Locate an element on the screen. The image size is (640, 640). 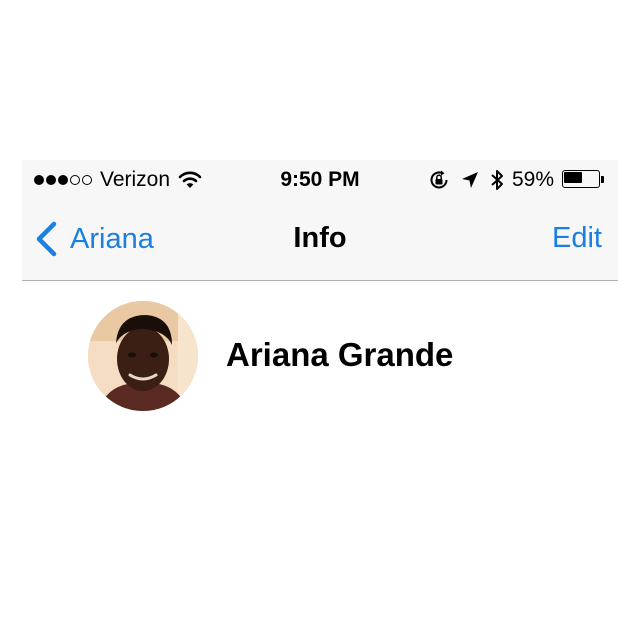
battery-percentage: 59% is located at coordinates (532, 179).